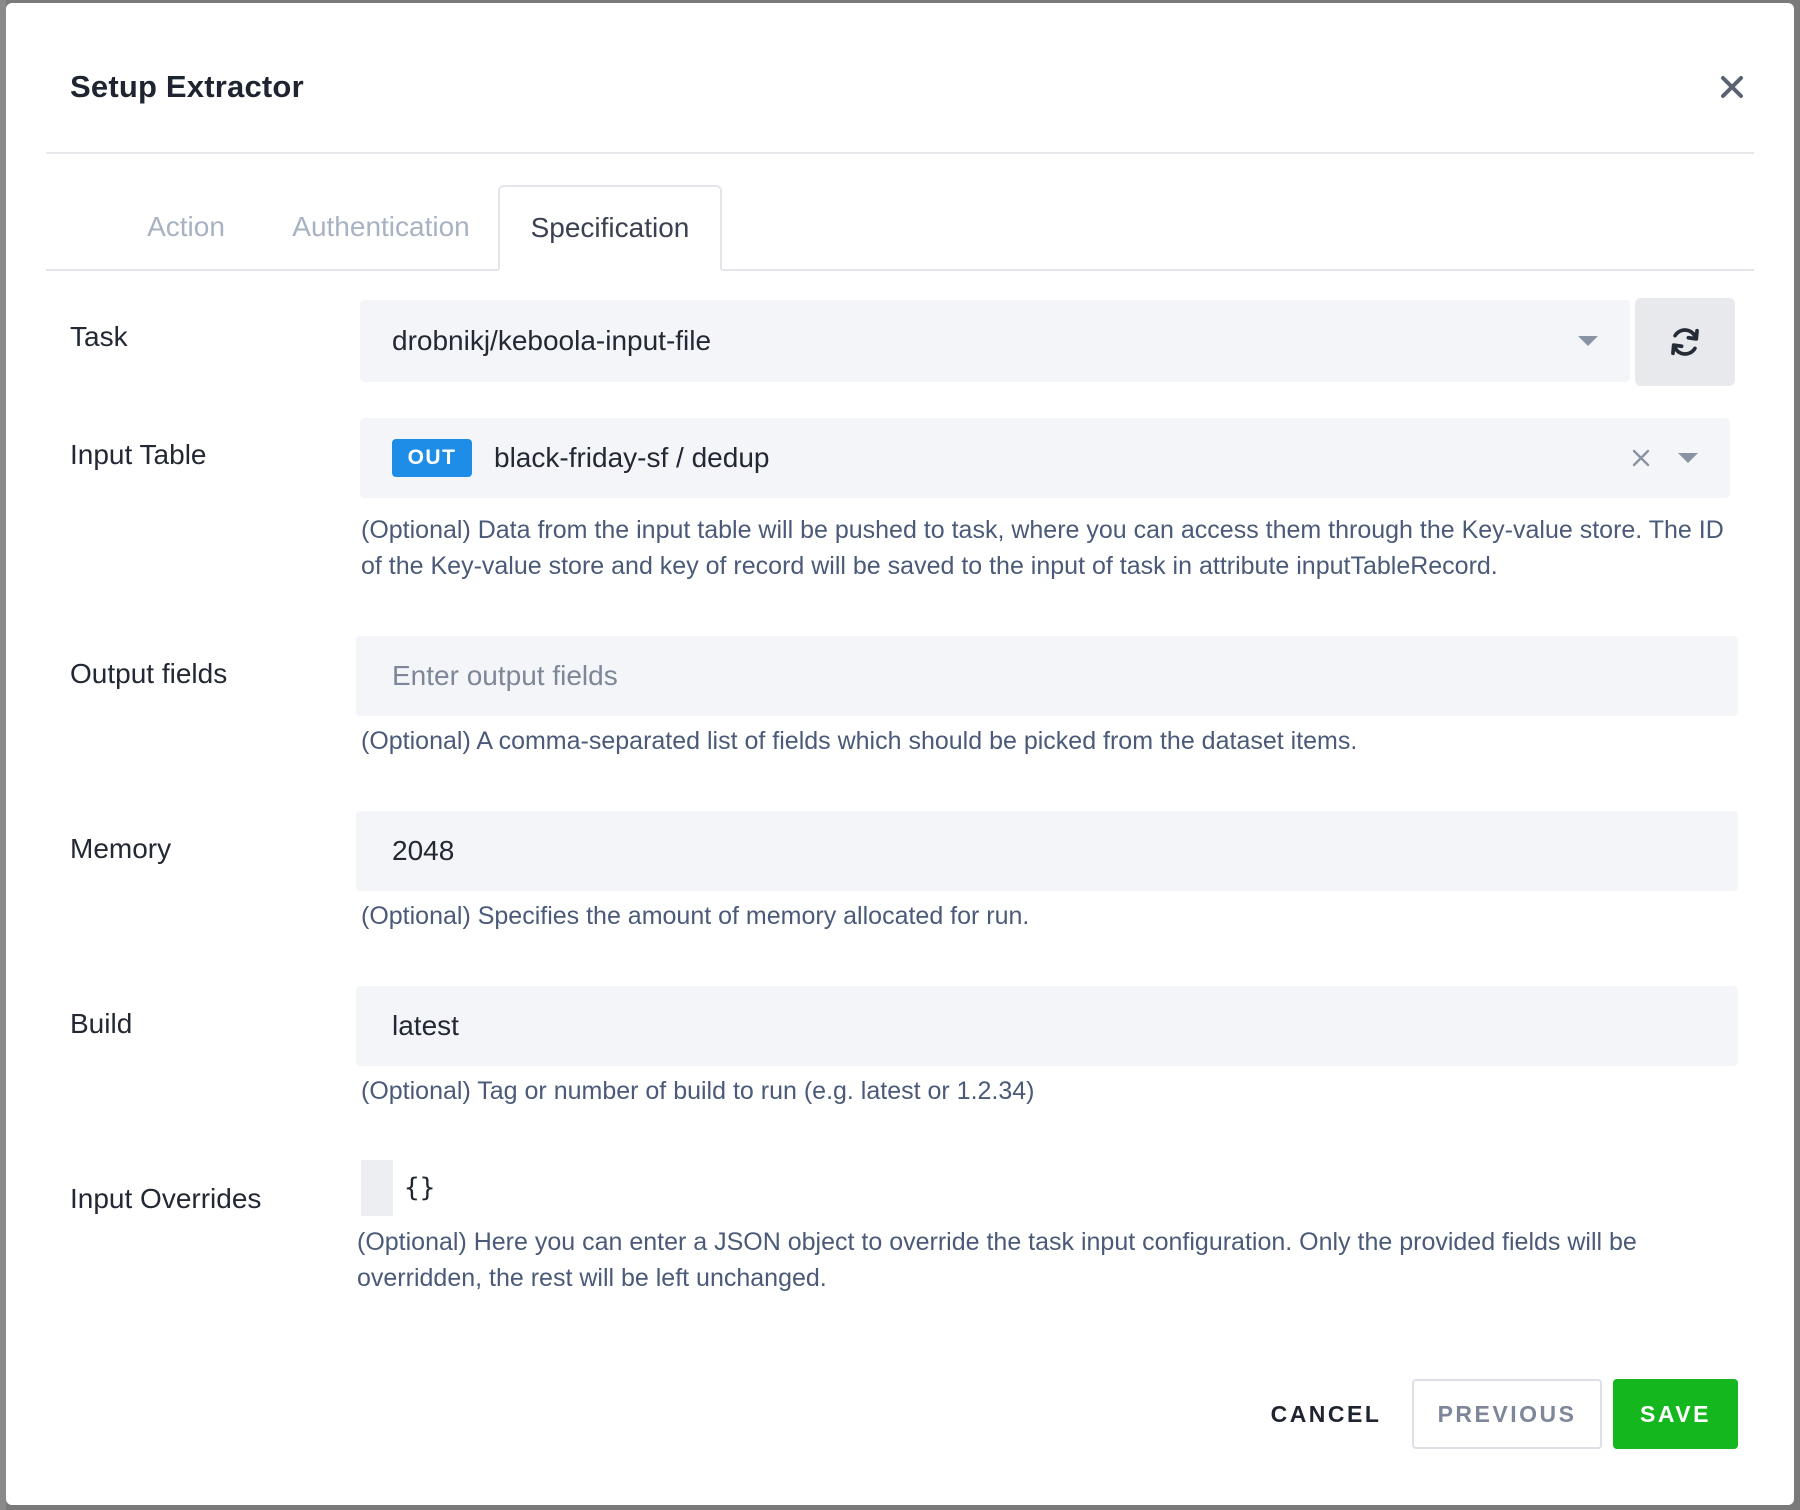  Describe the element at coordinates (101, 1023) in the screenshot. I see `build-label: Build` at that location.